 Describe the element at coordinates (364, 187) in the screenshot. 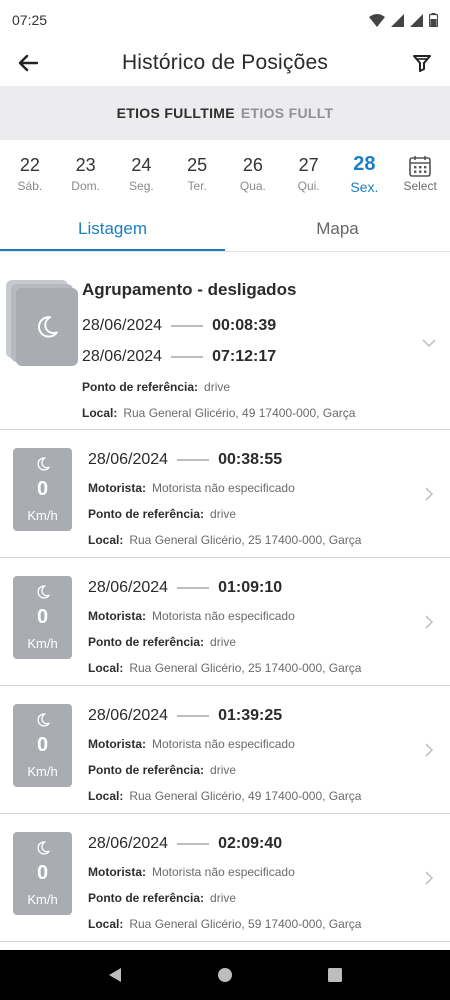

I see `day-weekday: Sex.` at that location.